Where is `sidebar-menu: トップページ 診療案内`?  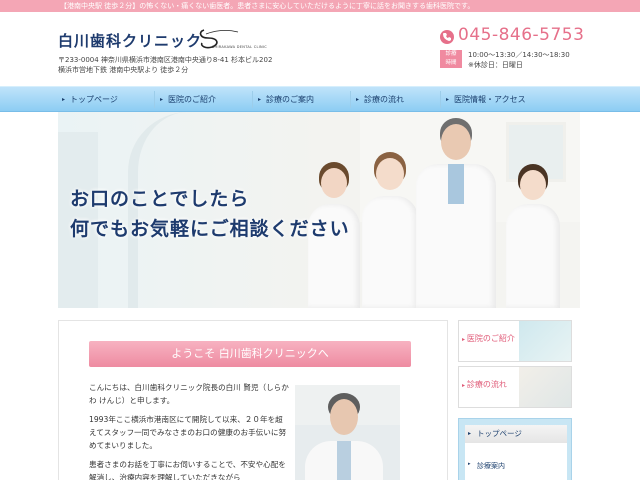
sidebar-menu: トップページ 診療案内 is located at coordinates (515, 449).